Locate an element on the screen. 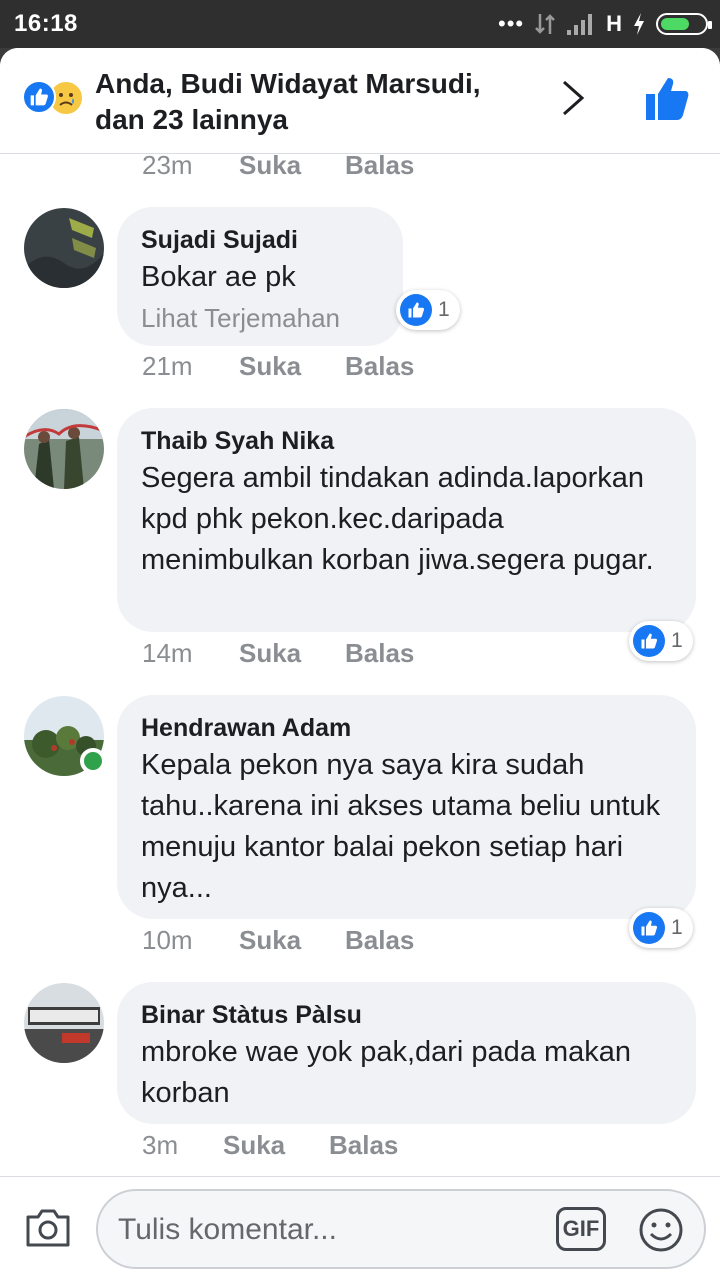  reaction-summary is located at coordinates (57, 98).